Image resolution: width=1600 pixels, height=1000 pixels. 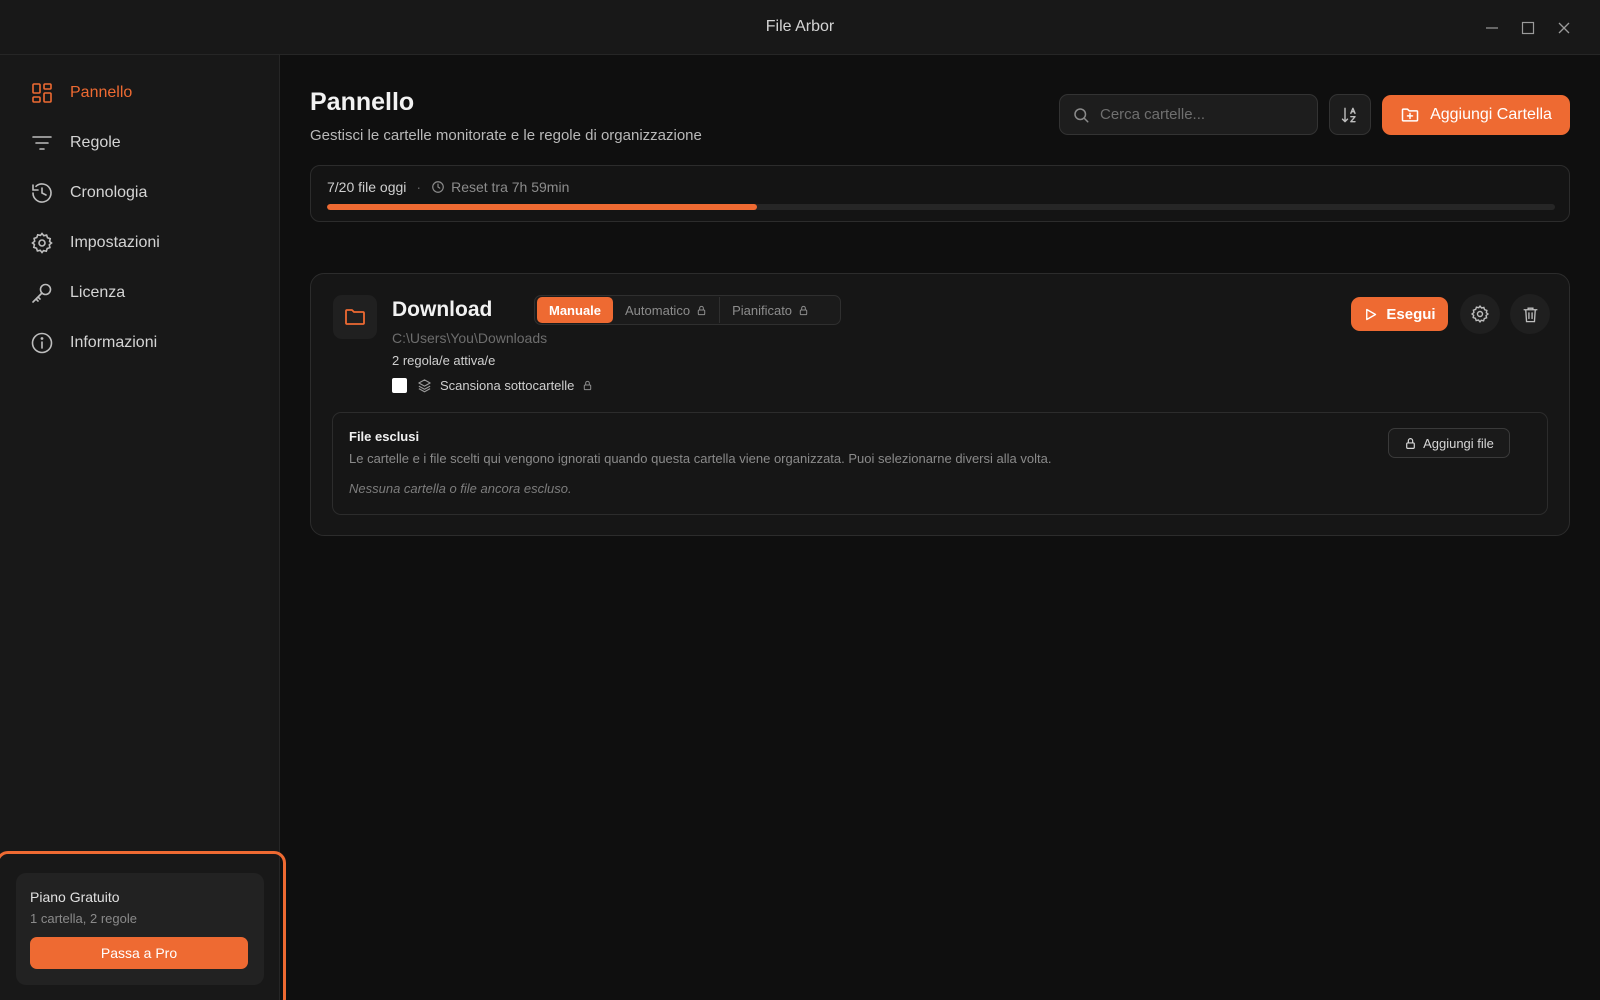 What do you see at coordinates (1371, 314) in the screenshot?
I see `play-icon` at bounding box center [1371, 314].